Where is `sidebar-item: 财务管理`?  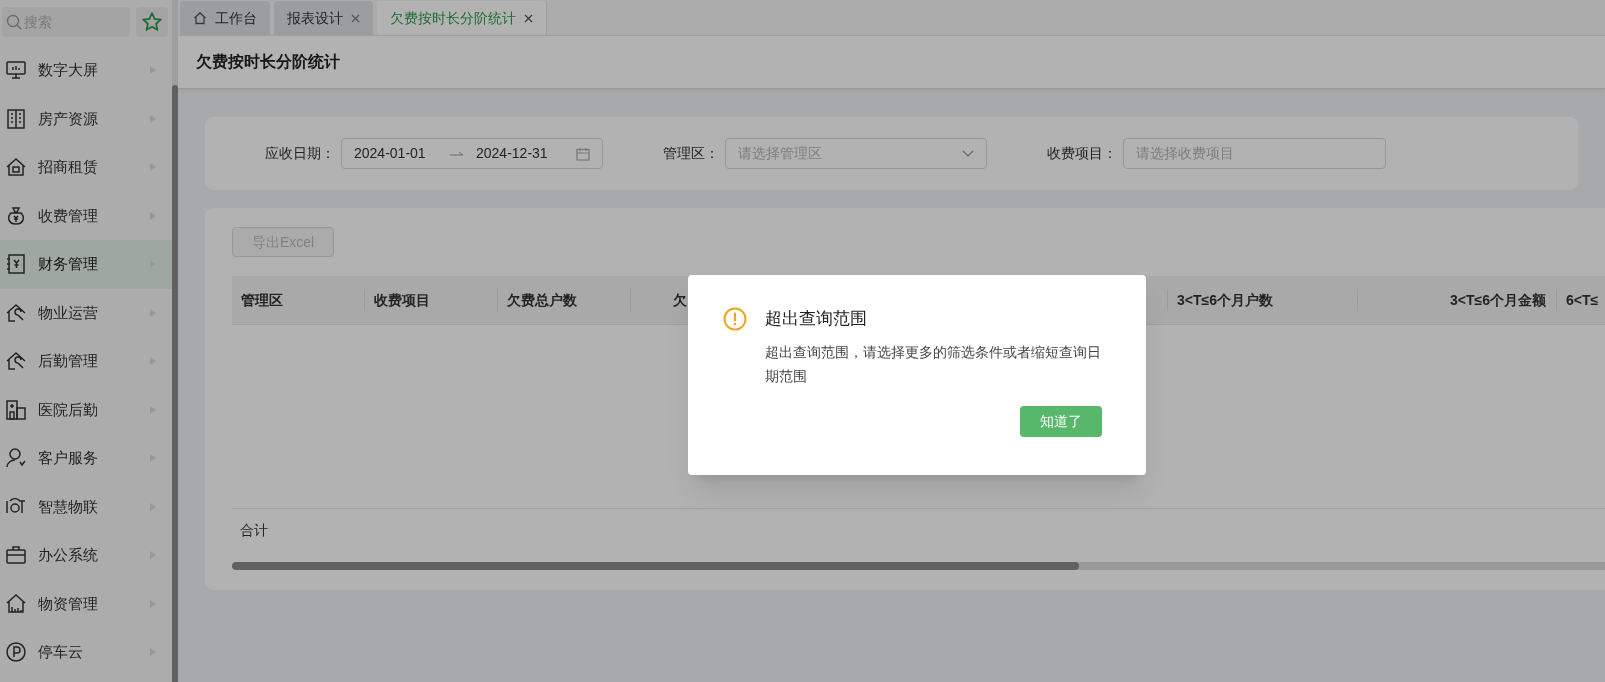
sidebar-item: 财务管理 is located at coordinates (86, 264).